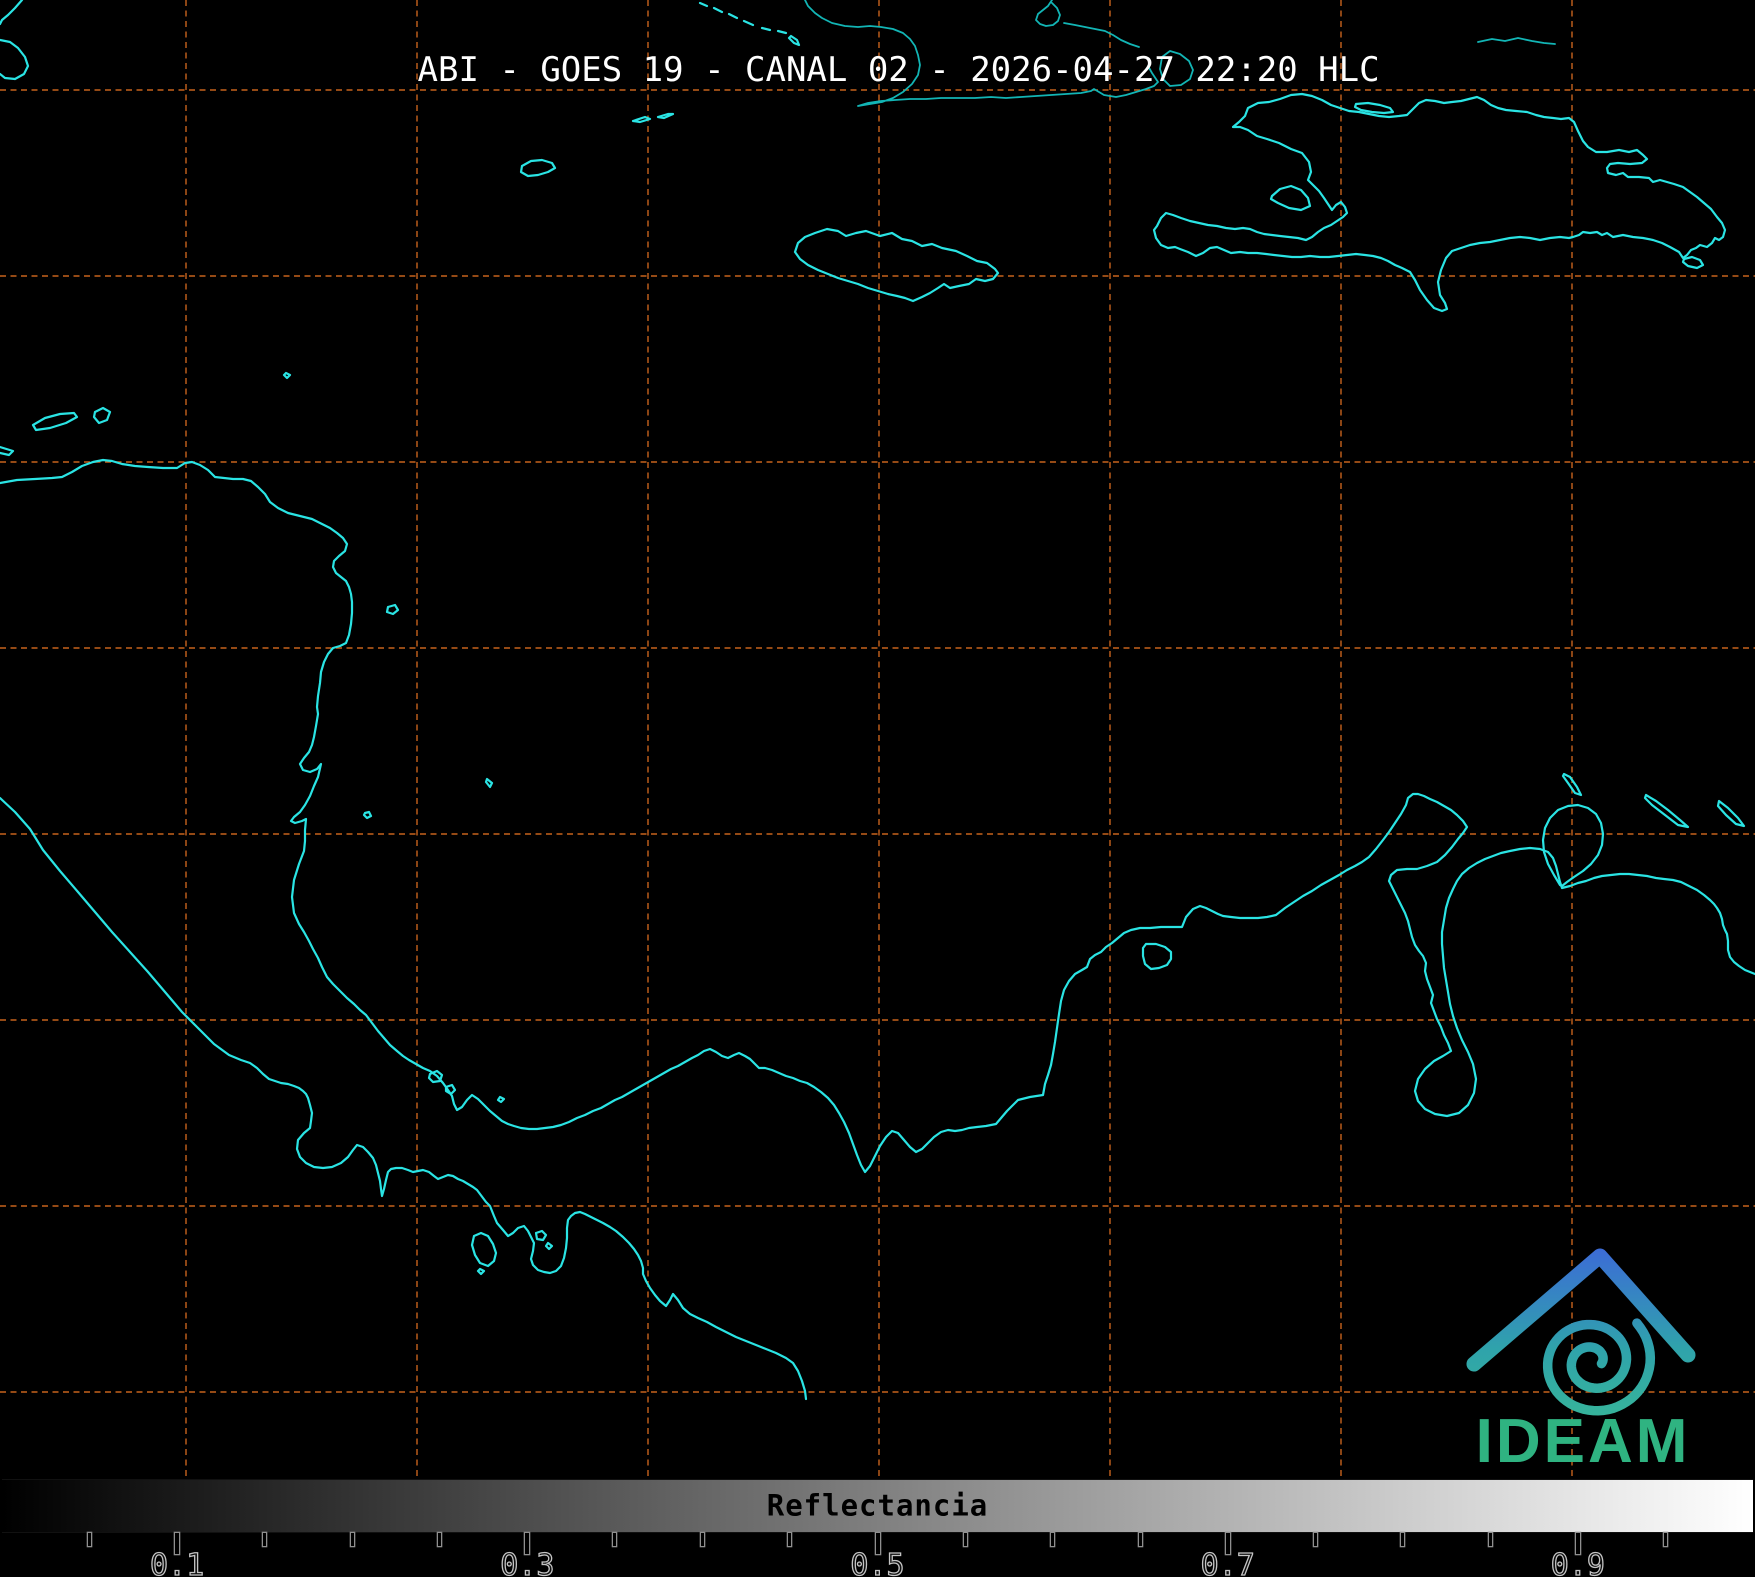  I want to click on ideam-logo-text: IDEAM, so click(1583, 1441).